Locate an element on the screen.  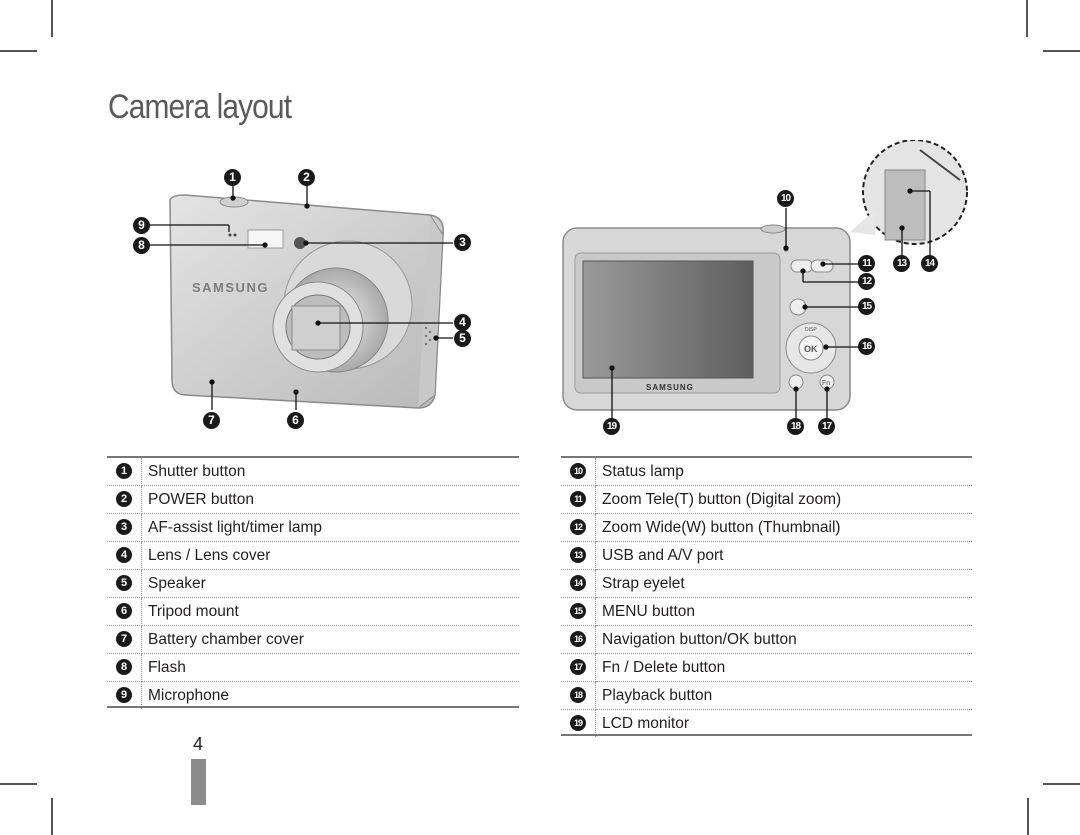
table-row: 2 POWER button is located at coordinates (313, 499).